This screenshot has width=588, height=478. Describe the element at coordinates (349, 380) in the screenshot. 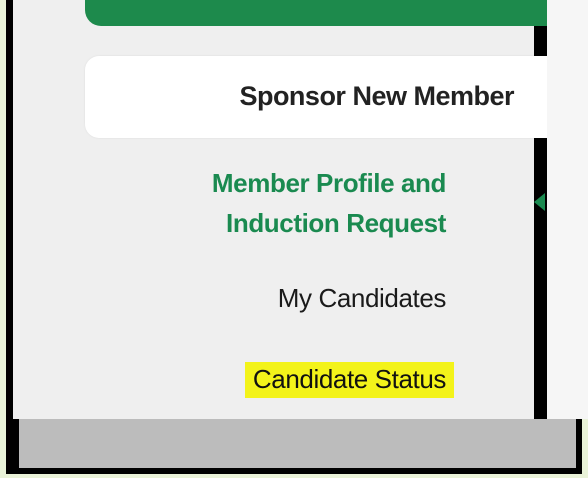

I see `sidebar-item-label: Candidate Status` at that location.